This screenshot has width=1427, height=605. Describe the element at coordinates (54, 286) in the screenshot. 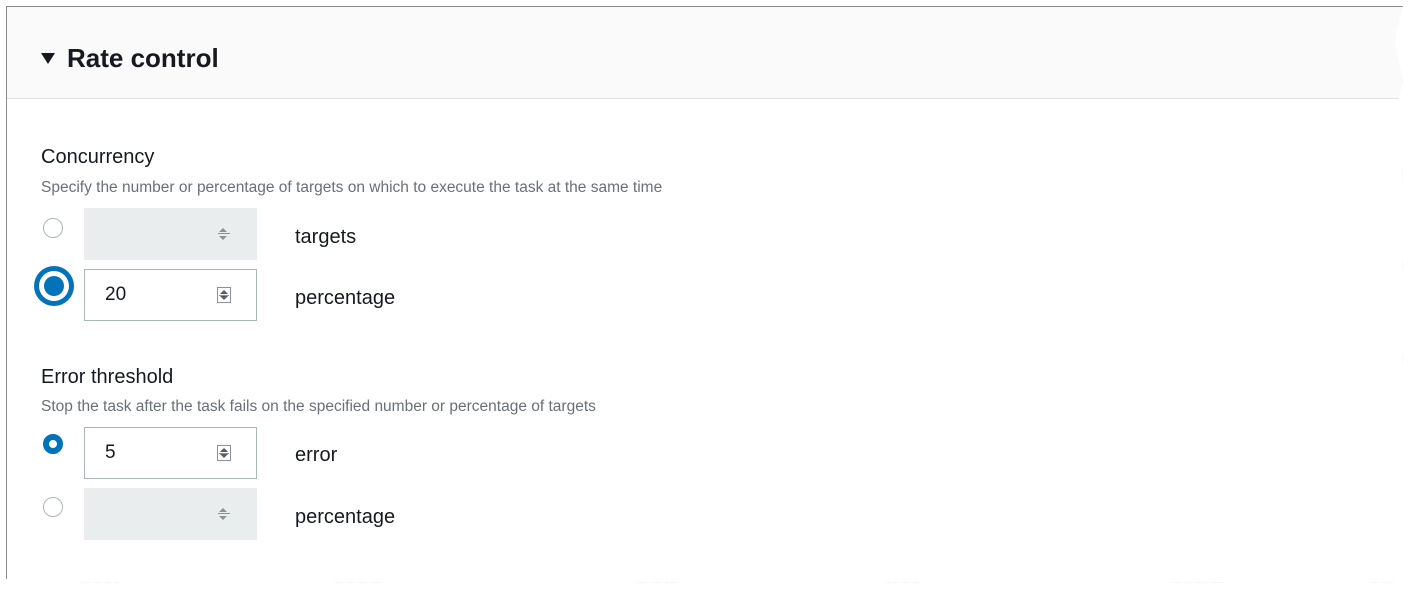

I see `concurrency-percentage-radio` at that location.